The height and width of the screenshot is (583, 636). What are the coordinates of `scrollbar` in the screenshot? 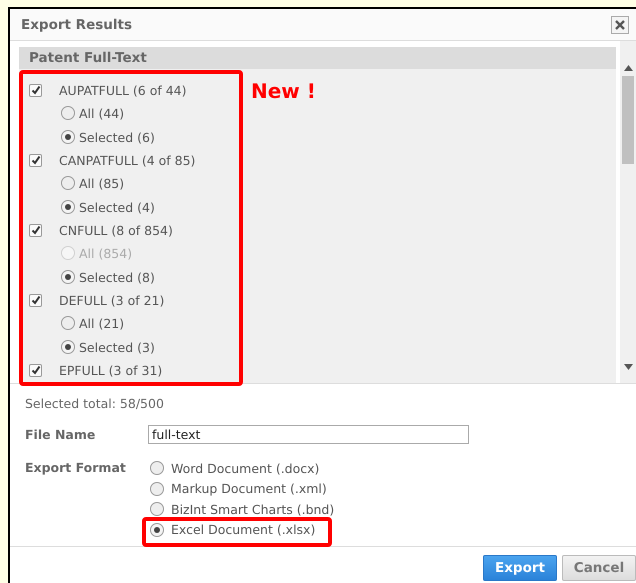 It's located at (628, 212).